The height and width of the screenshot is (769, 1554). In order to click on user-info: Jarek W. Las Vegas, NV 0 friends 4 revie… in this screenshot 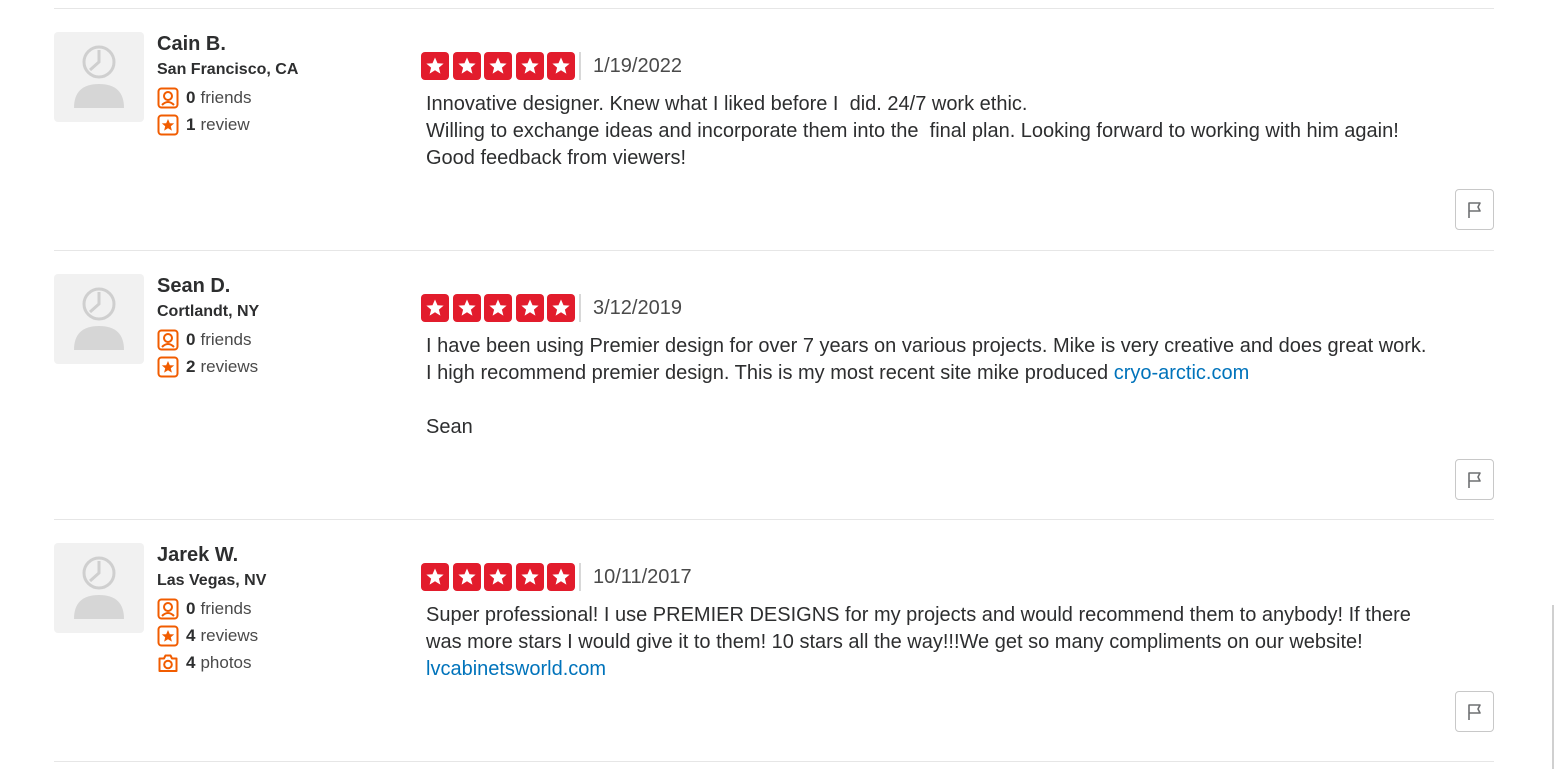, I will do `click(211, 609)`.